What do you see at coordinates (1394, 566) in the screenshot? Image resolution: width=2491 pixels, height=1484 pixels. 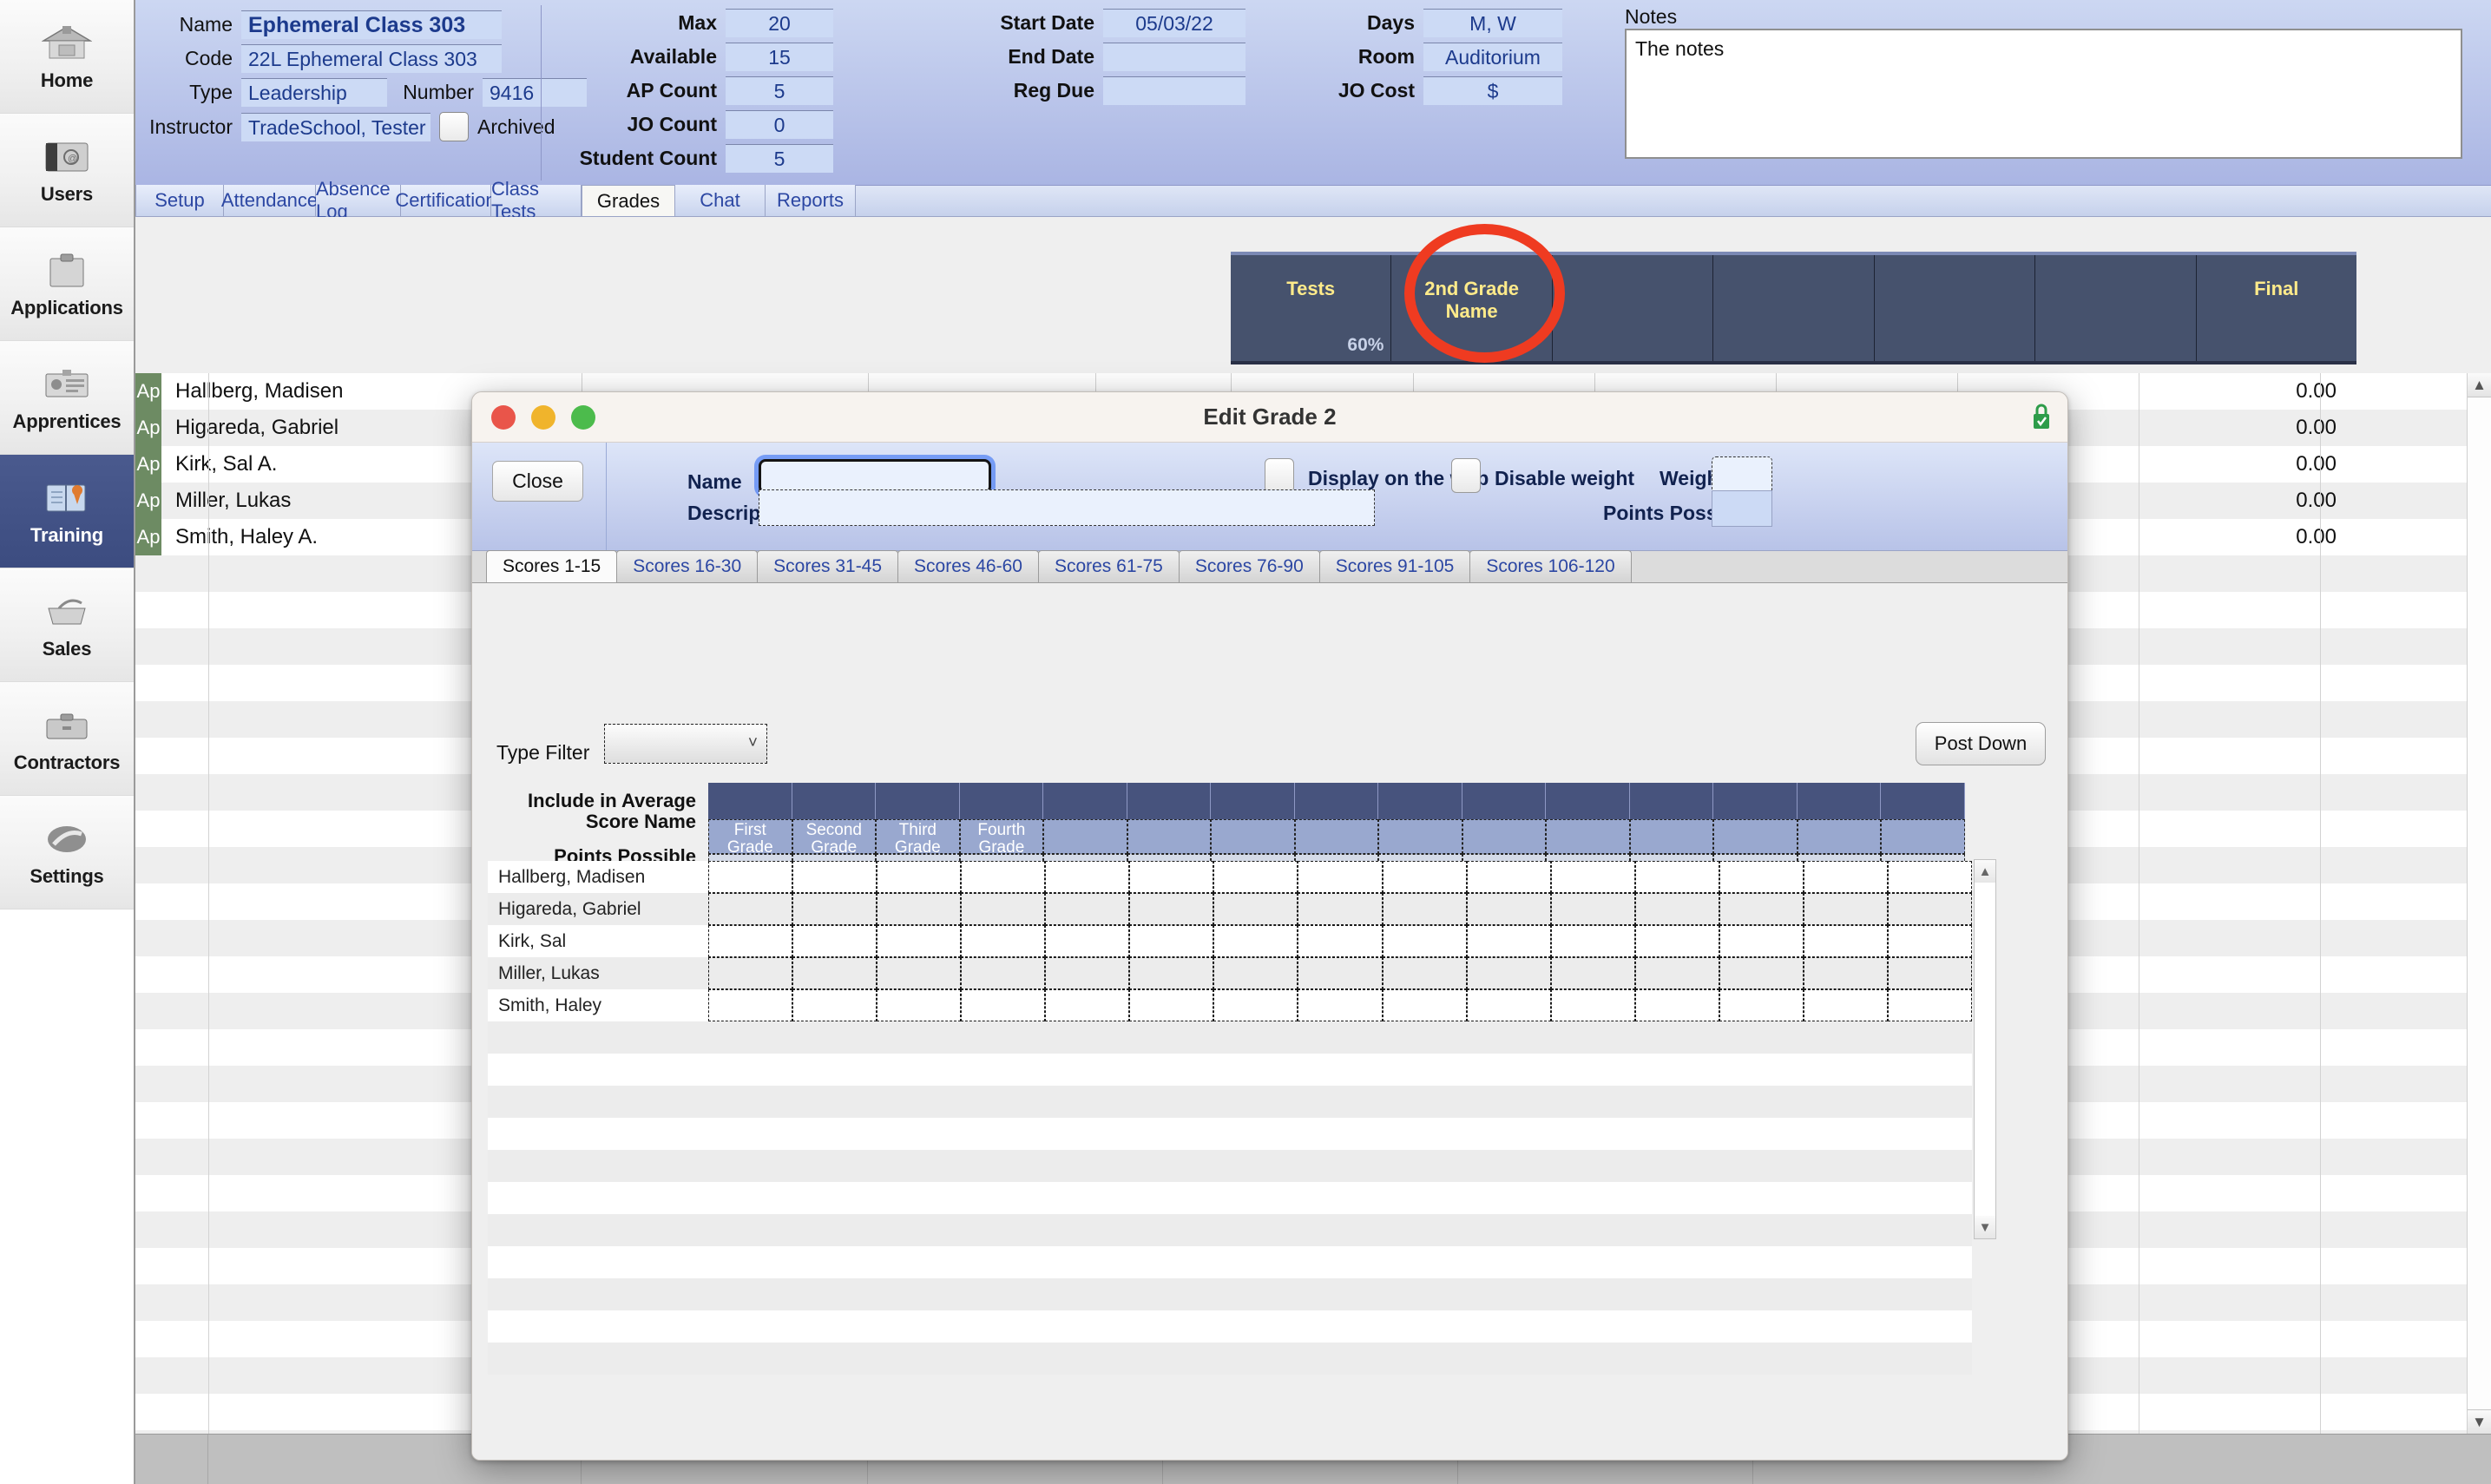 I see `tab-scores-91-105: Scores 91-105` at bounding box center [1394, 566].